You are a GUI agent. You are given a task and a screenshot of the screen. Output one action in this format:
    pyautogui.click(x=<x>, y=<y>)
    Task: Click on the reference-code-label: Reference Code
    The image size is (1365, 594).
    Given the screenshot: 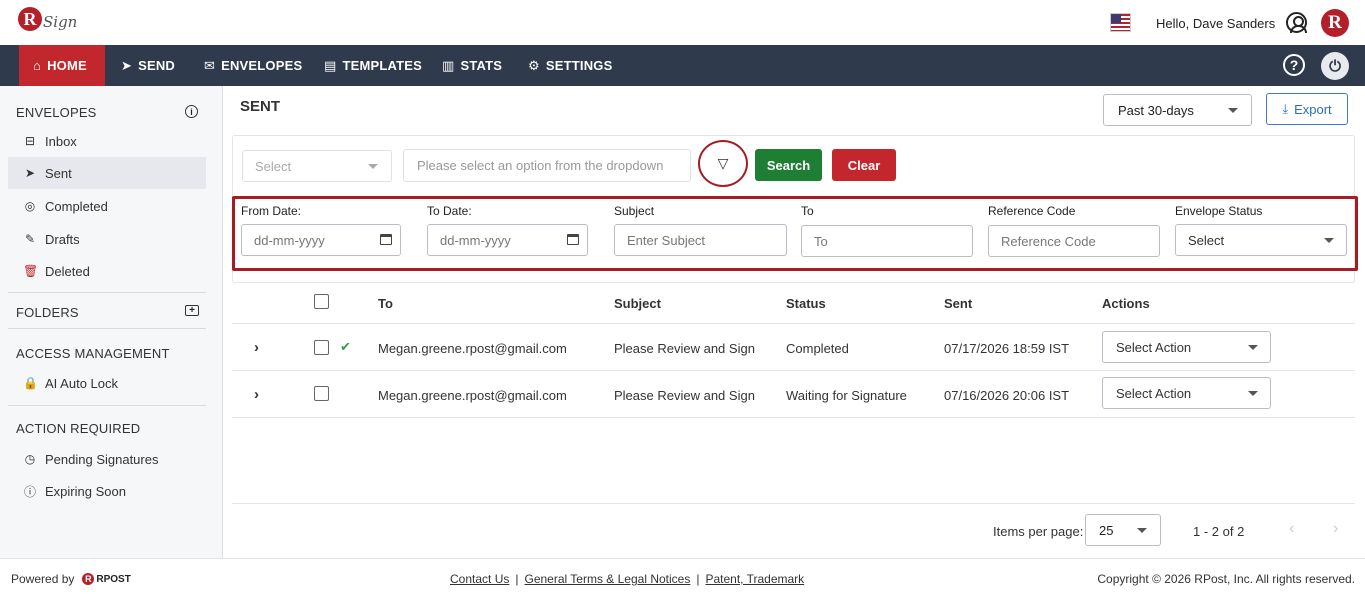 What is the action you would take?
    pyautogui.click(x=1032, y=211)
    